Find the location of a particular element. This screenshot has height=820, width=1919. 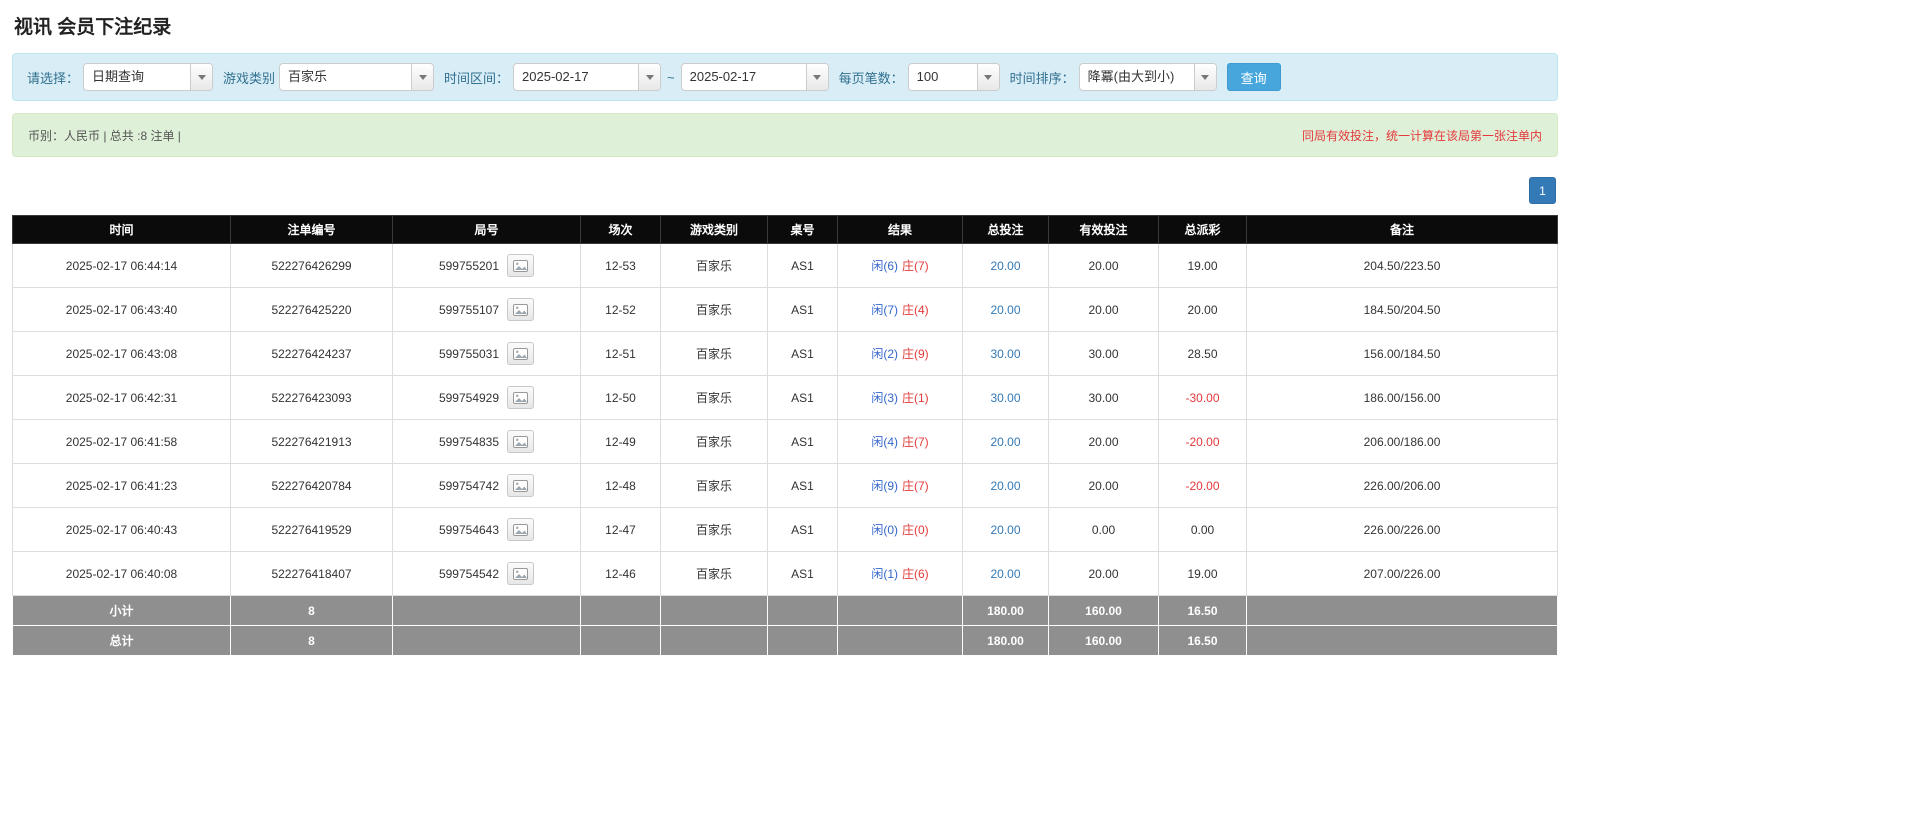

header-valid-bet: 有效投注 is located at coordinates (1103, 229).